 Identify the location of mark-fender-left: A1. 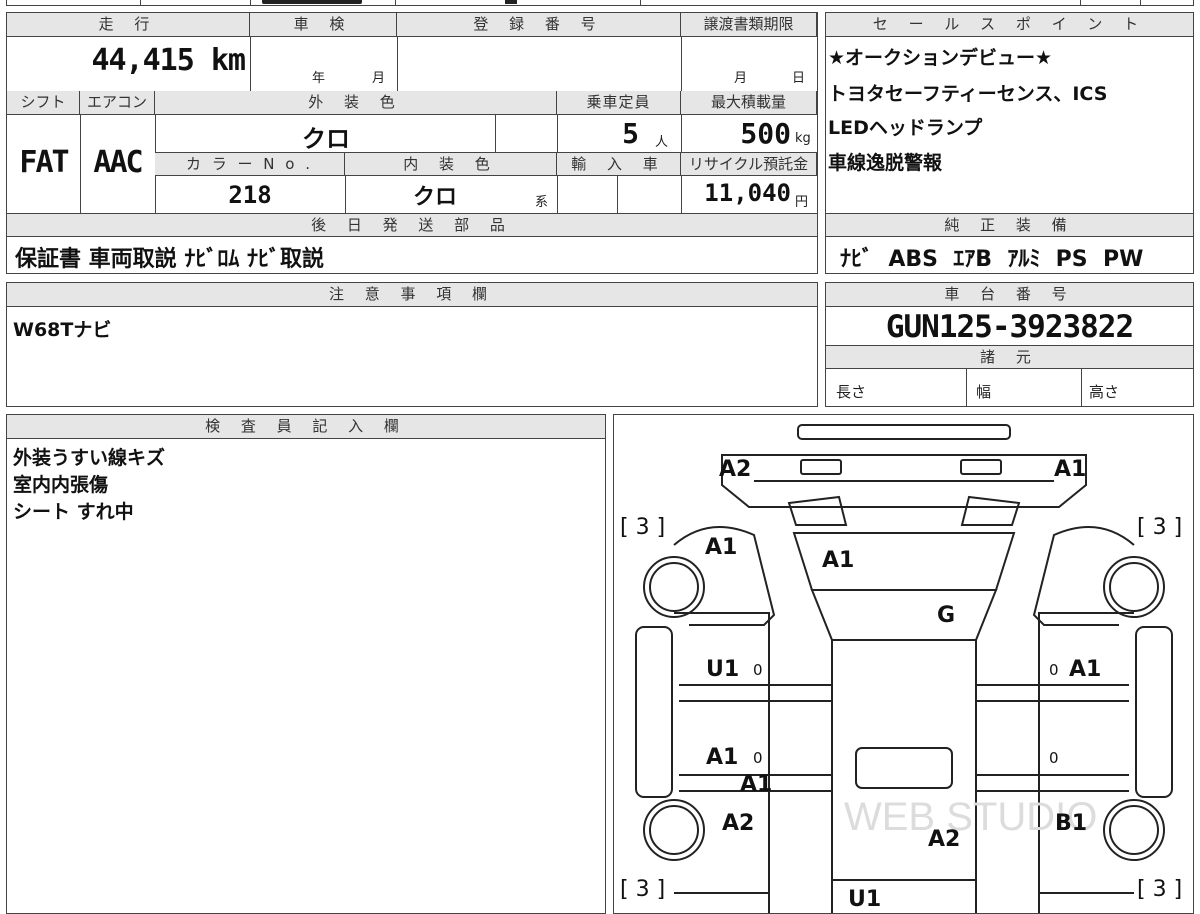
(721, 547).